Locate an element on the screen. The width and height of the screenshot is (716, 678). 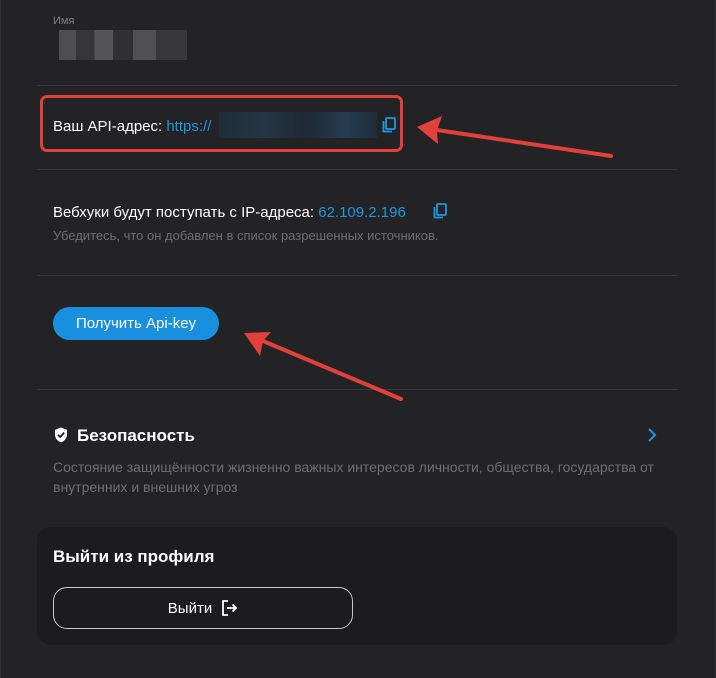
name-label: Имя is located at coordinates (64, 21).